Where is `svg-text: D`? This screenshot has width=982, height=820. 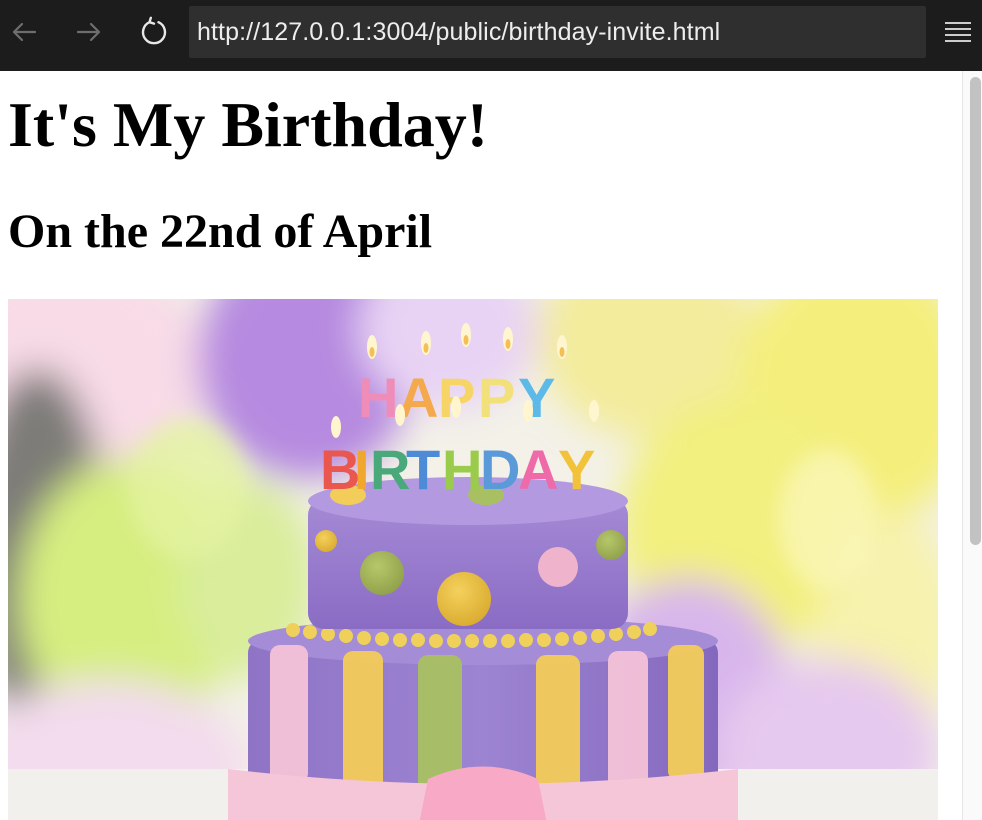 svg-text: D is located at coordinates (500, 469).